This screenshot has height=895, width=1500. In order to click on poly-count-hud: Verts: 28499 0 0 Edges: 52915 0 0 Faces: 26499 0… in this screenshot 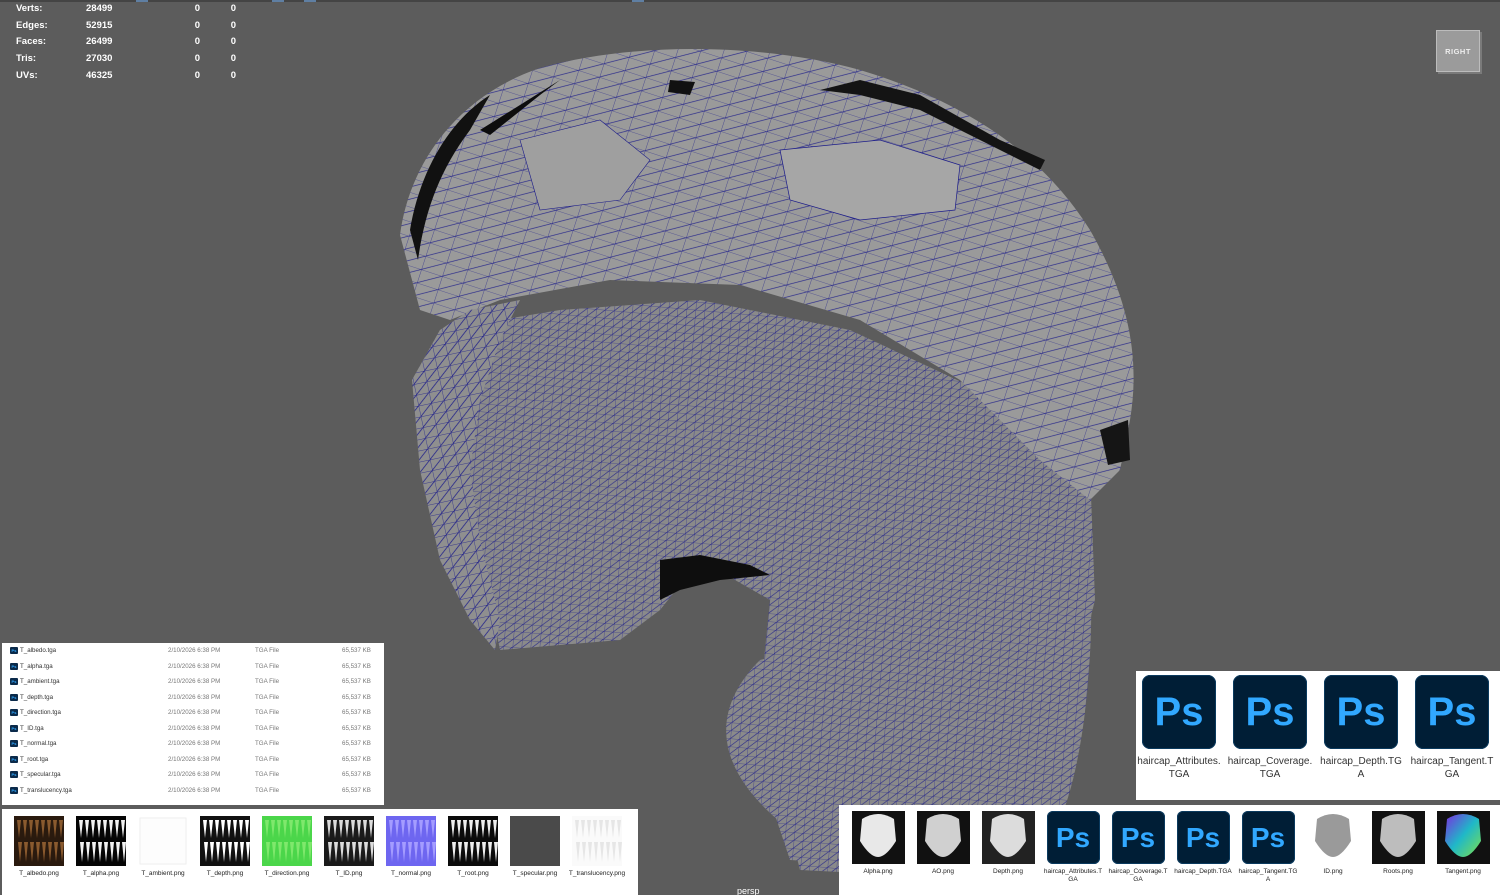, I will do `click(126, 43)`.